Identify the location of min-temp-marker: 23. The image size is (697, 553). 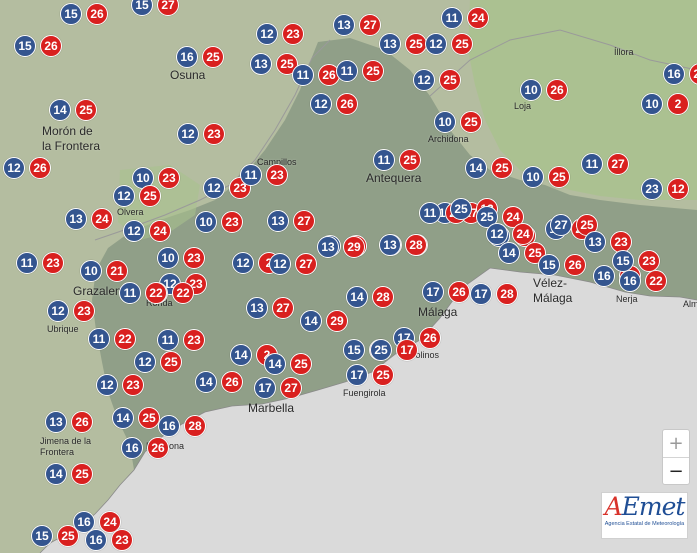
(652, 189).